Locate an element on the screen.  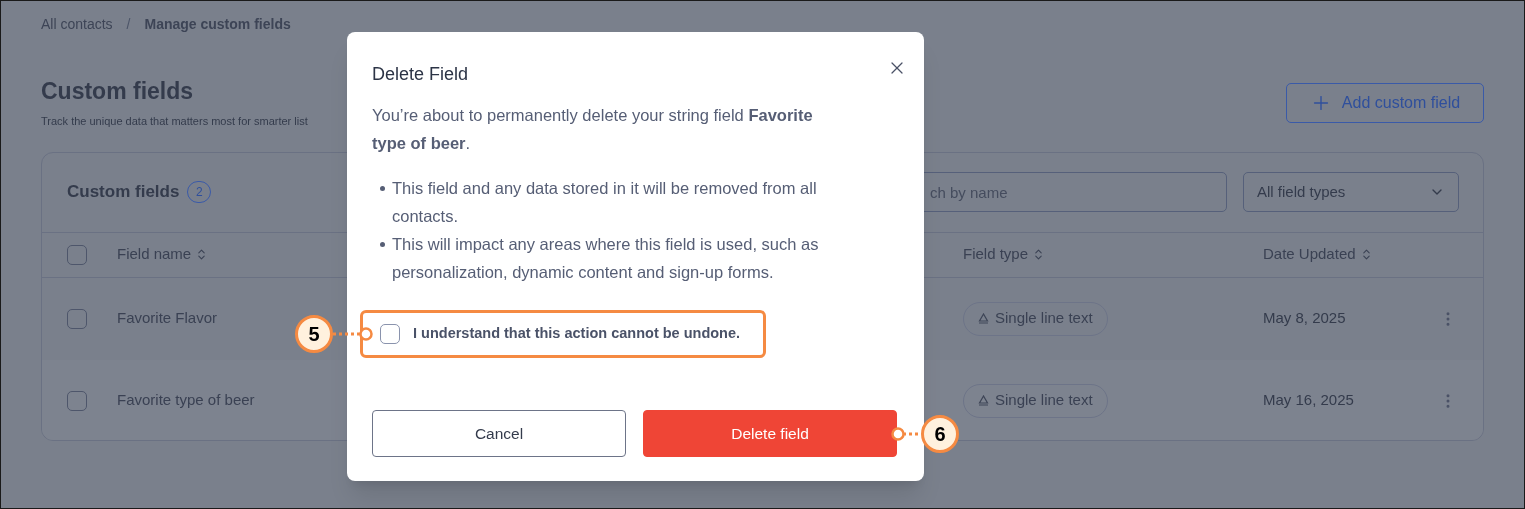
confirm-label: I understand that this action cannot be undone. is located at coordinates (577, 334).